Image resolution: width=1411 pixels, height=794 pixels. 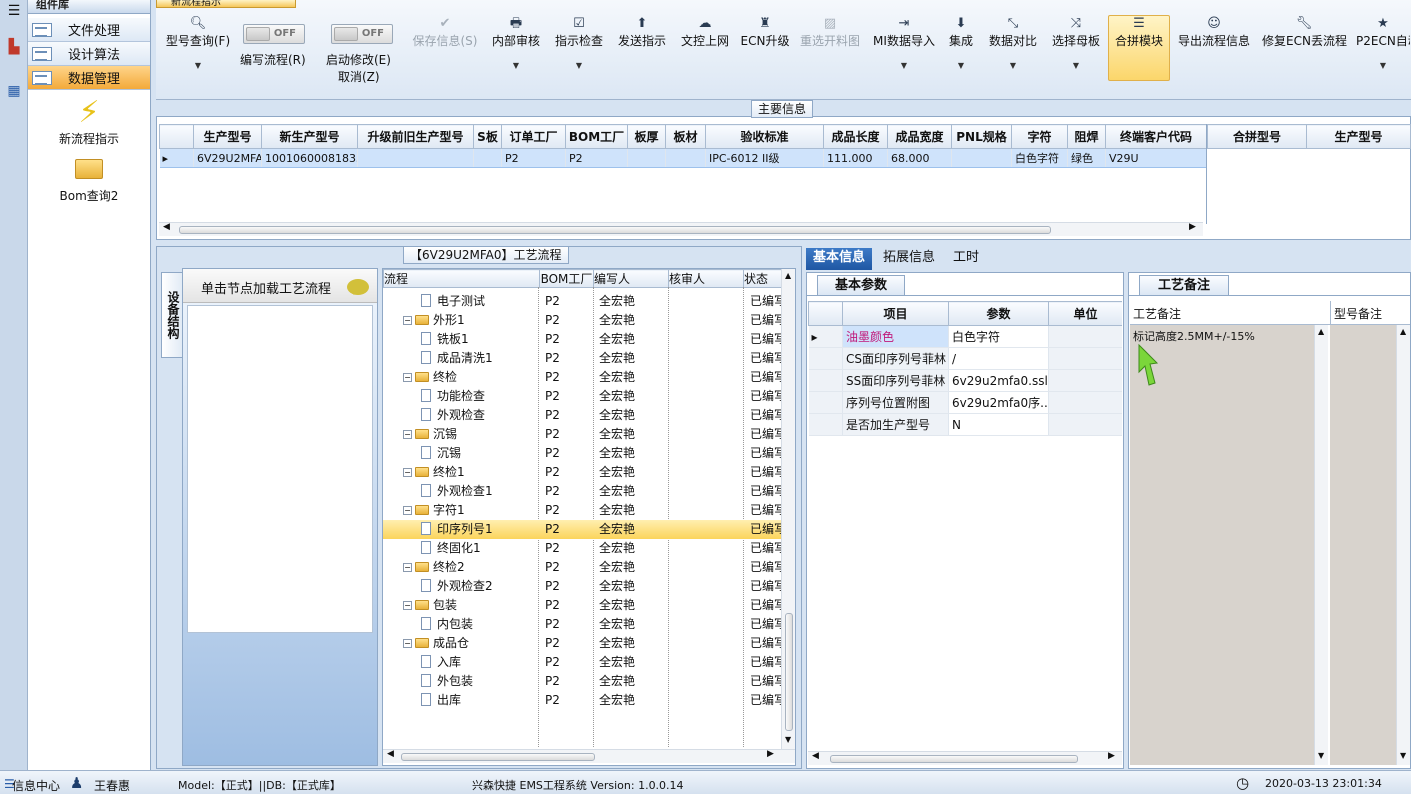 What do you see at coordinates (415, 136) in the screenshot?
I see `column-header: 升级前旧生产型号` at bounding box center [415, 136].